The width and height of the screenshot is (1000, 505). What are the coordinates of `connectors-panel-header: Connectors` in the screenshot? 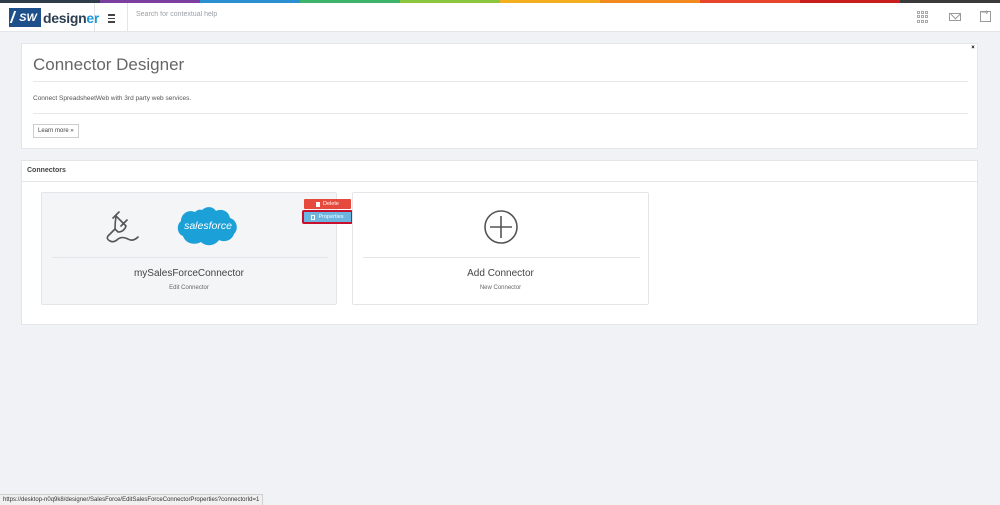 It's located at (499, 171).